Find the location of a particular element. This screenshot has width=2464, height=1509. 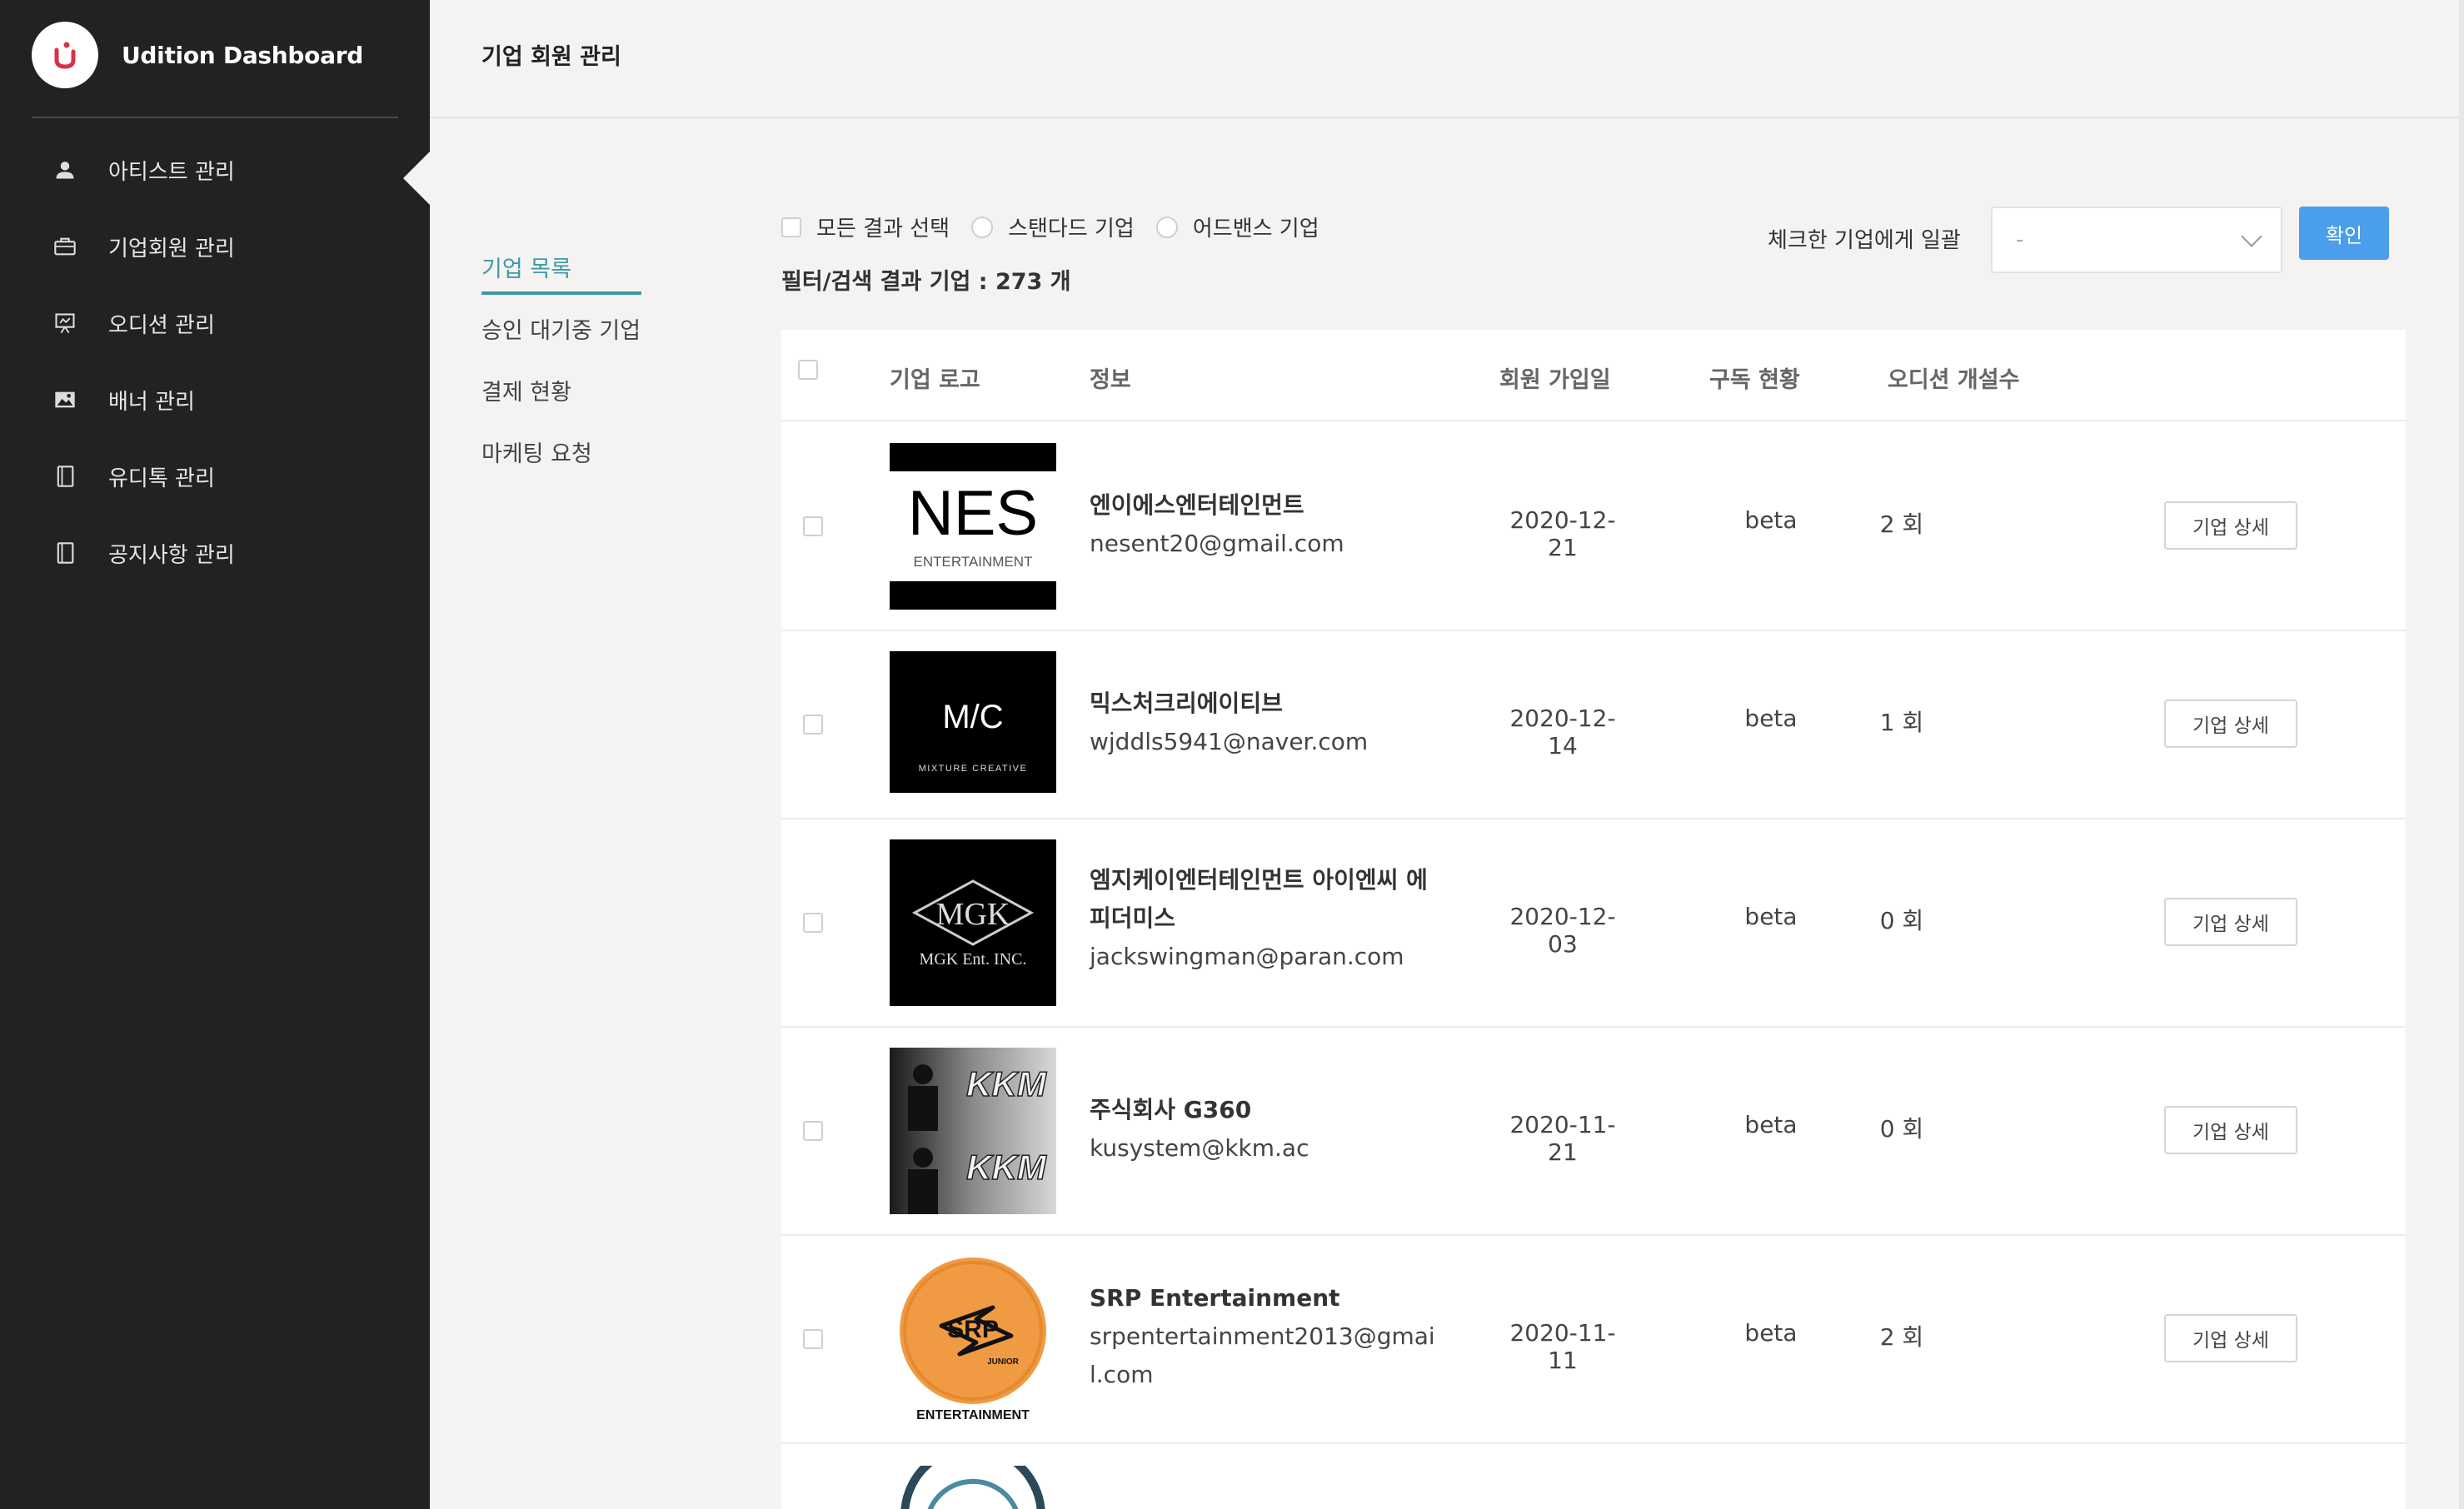

sidebar-item-audition: 오디션 관리 is located at coordinates (215, 323).